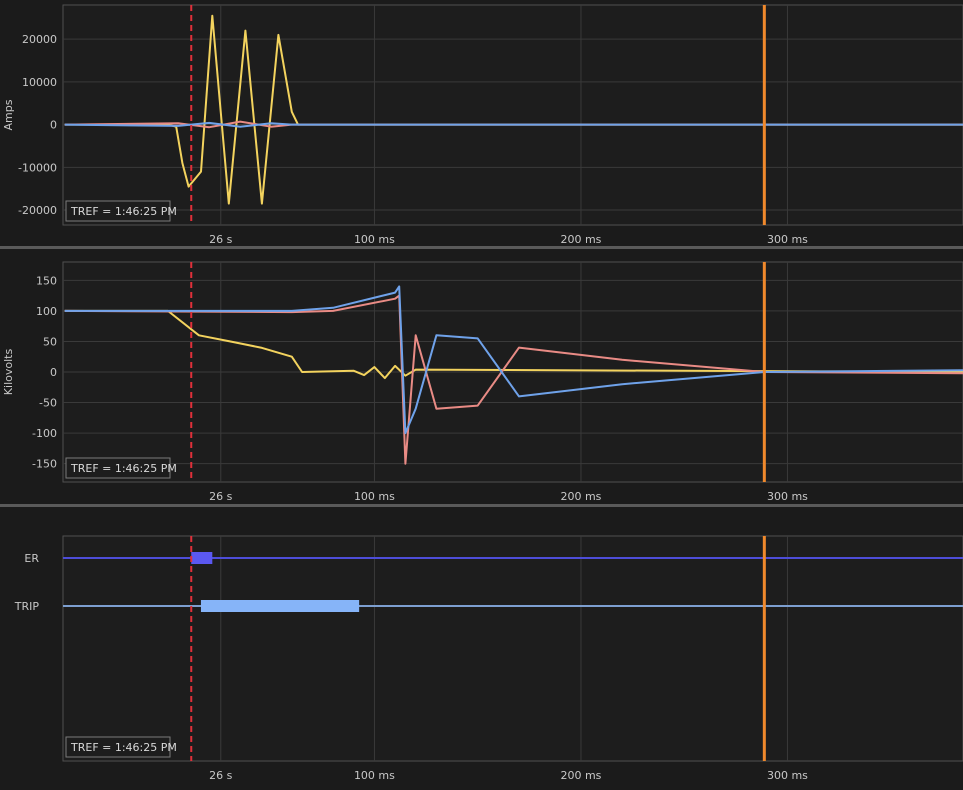 The height and width of the screenshot is (790, 963). What do you see at coordinates (37, 210) in the screenshot?
I see `y-tick-label: -20000` at bounding box center [37, 210].